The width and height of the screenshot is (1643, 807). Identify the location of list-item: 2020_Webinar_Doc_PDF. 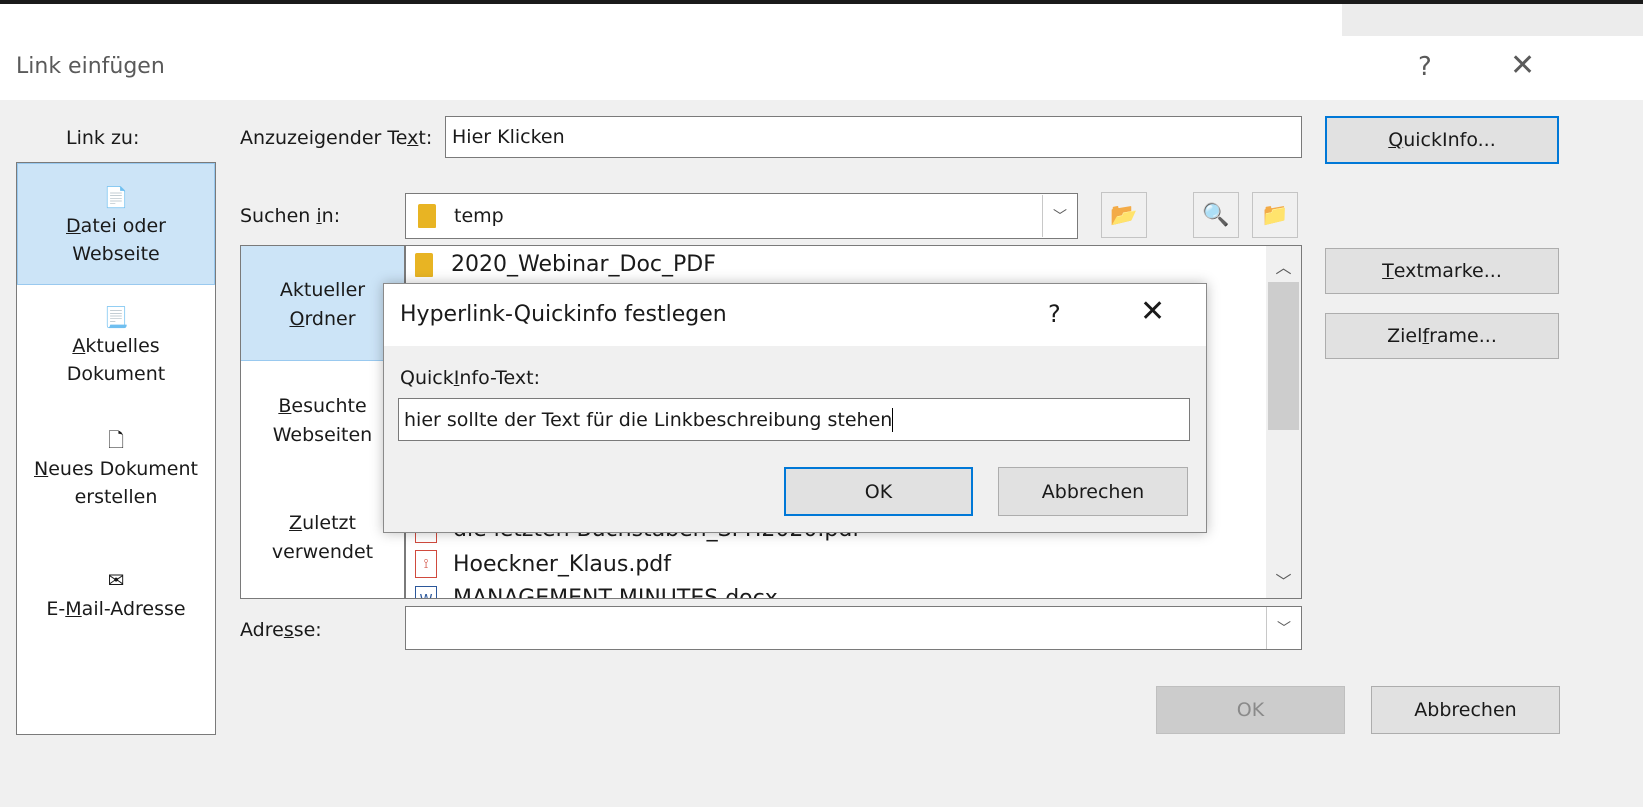
(565, 264).